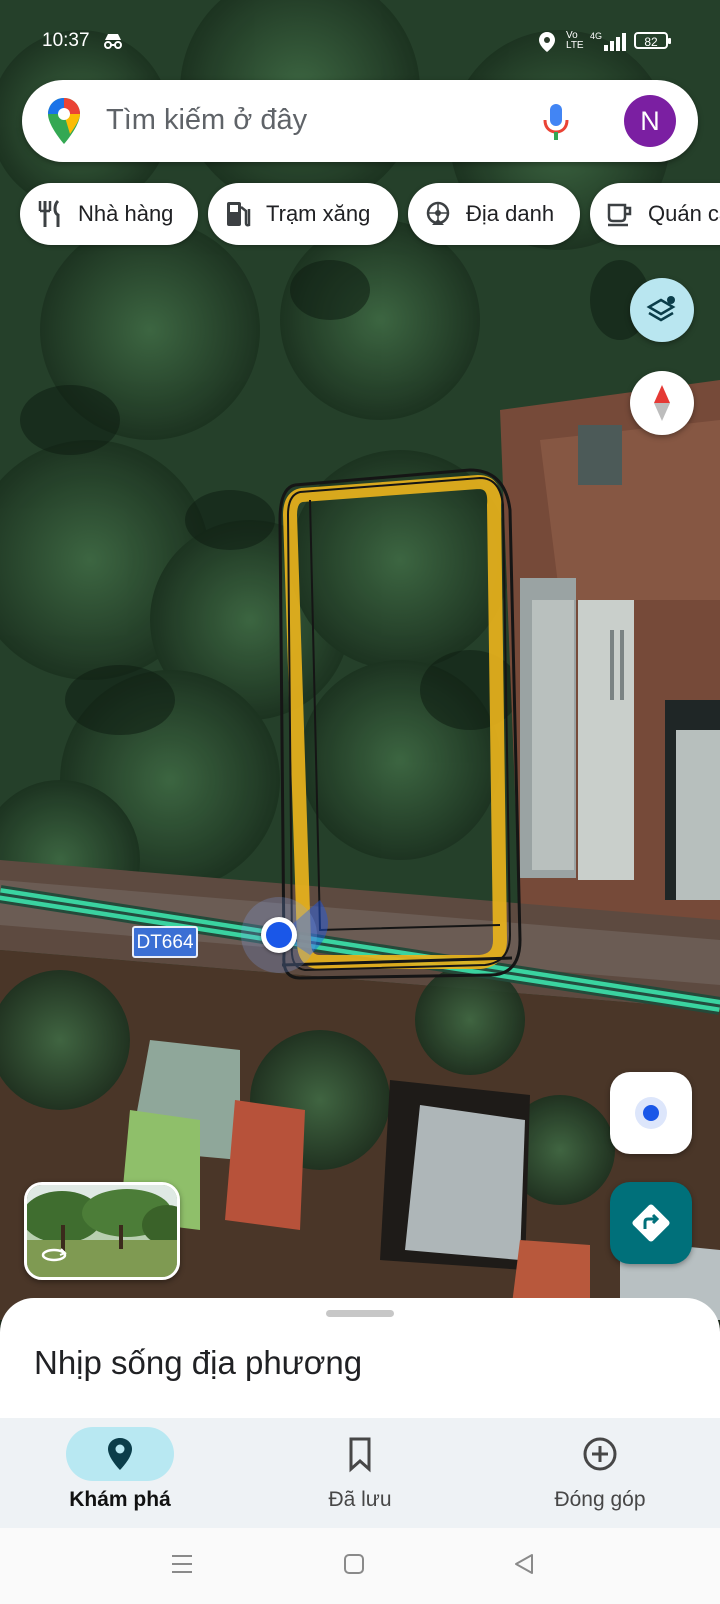 The height and width of the screenshot is (1604, 720). I want to click on gas-pump-icon, so click(238, 214).